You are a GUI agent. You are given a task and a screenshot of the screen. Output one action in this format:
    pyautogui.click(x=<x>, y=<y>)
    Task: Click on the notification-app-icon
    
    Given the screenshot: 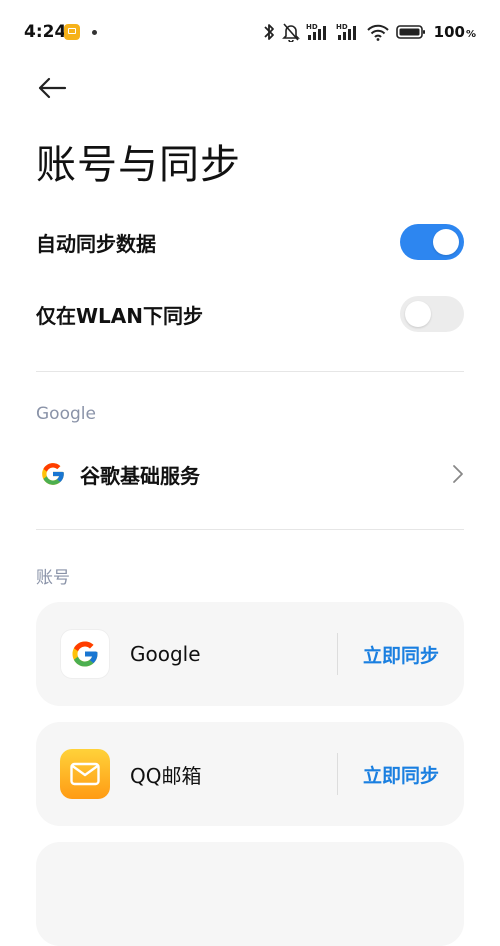 What is the action you would take?
    pyautogui.click(x=72, y=32)
    